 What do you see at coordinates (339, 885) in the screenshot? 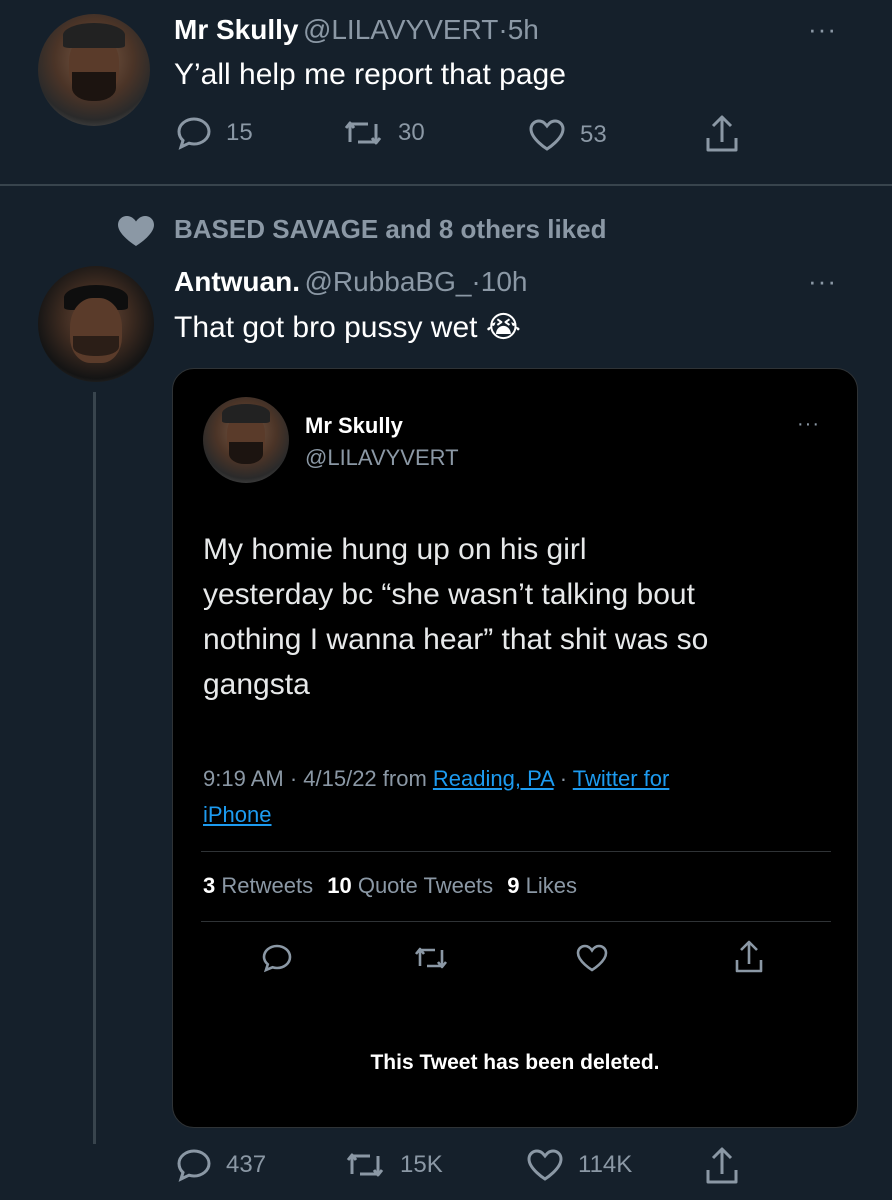
I see `quotes-count: 10` at bounding box center [339, 885].